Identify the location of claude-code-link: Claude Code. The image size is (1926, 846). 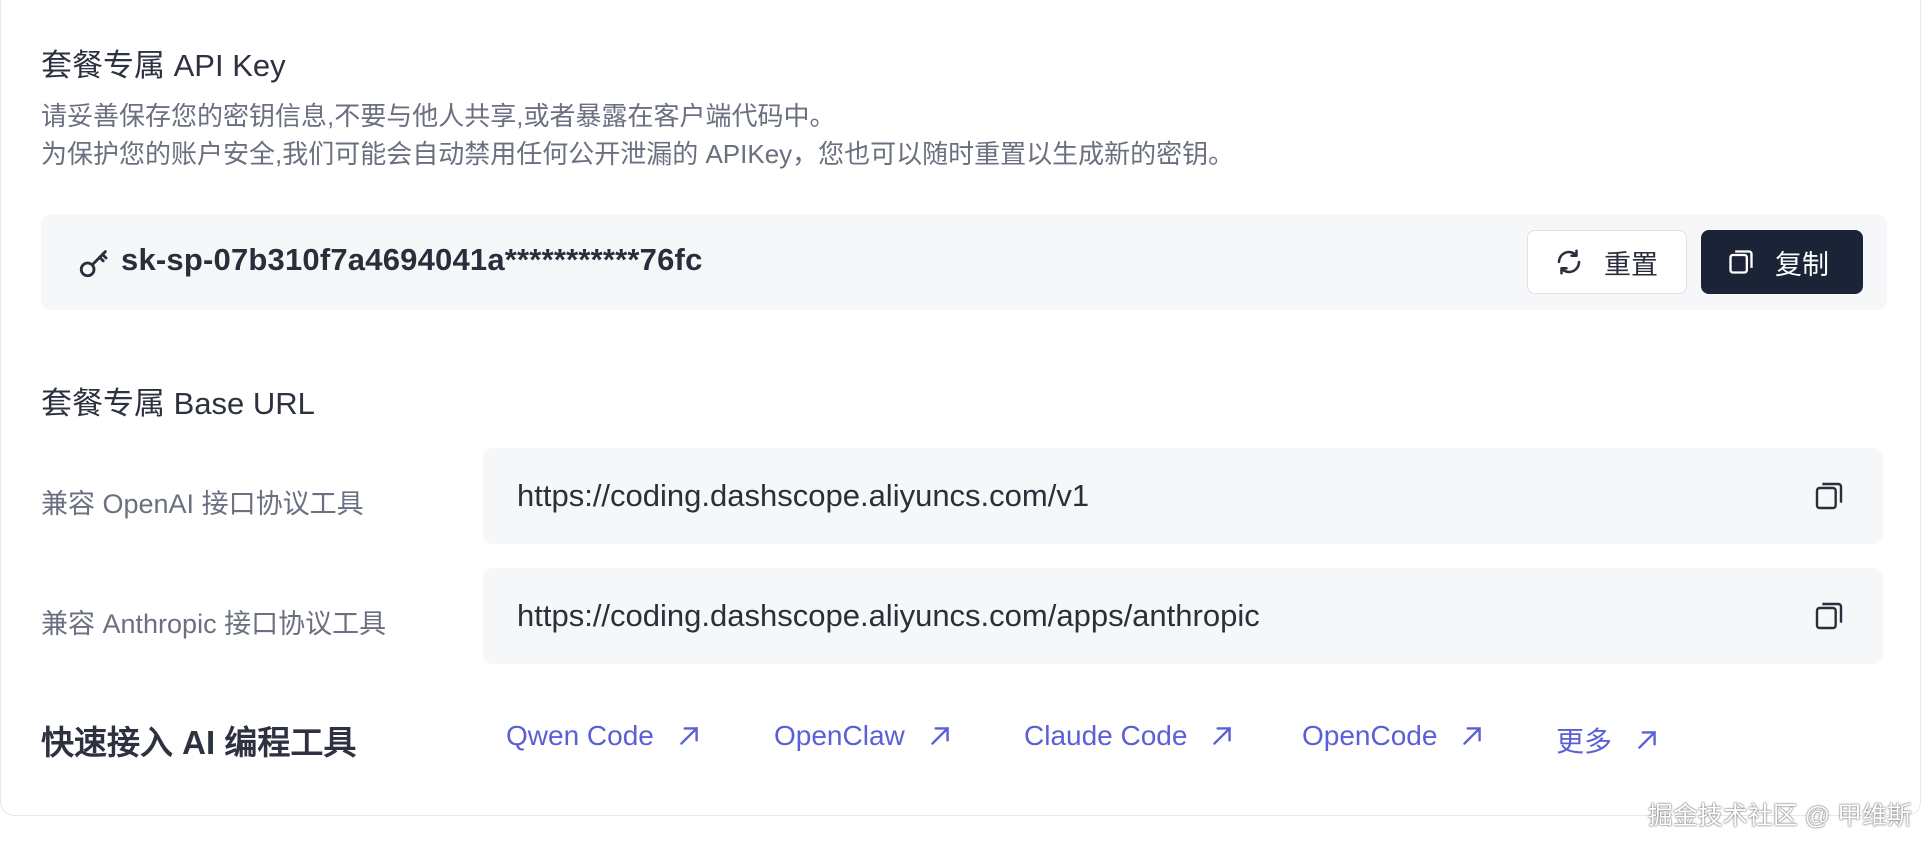
(1129, 736).